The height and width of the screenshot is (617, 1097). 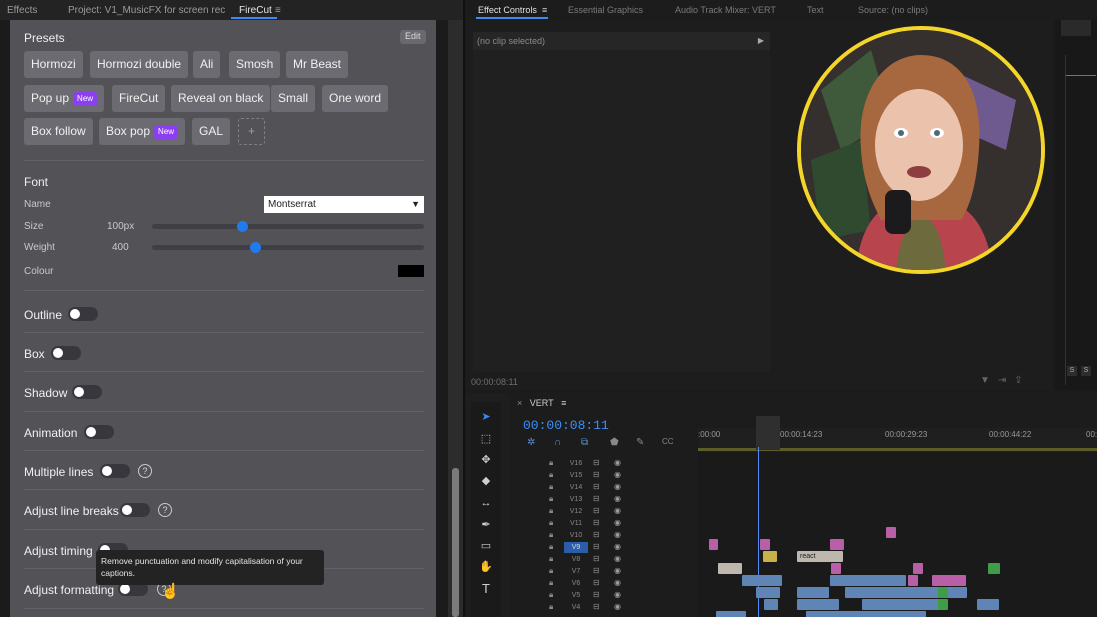 I want to click on track-name: V16, so click(x=576, y=463).